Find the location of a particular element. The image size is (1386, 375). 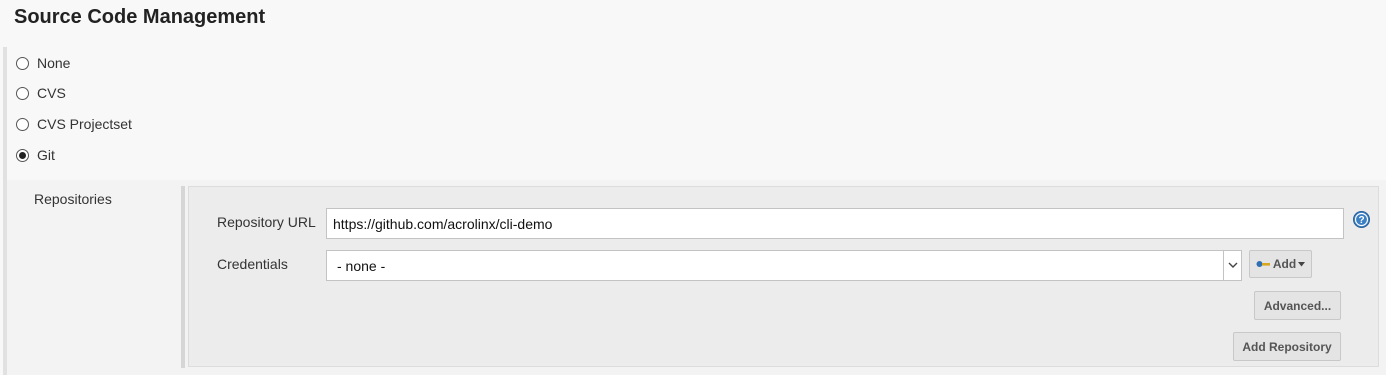

credentials-selected-value: - none - is located at coordinates (361, 266).